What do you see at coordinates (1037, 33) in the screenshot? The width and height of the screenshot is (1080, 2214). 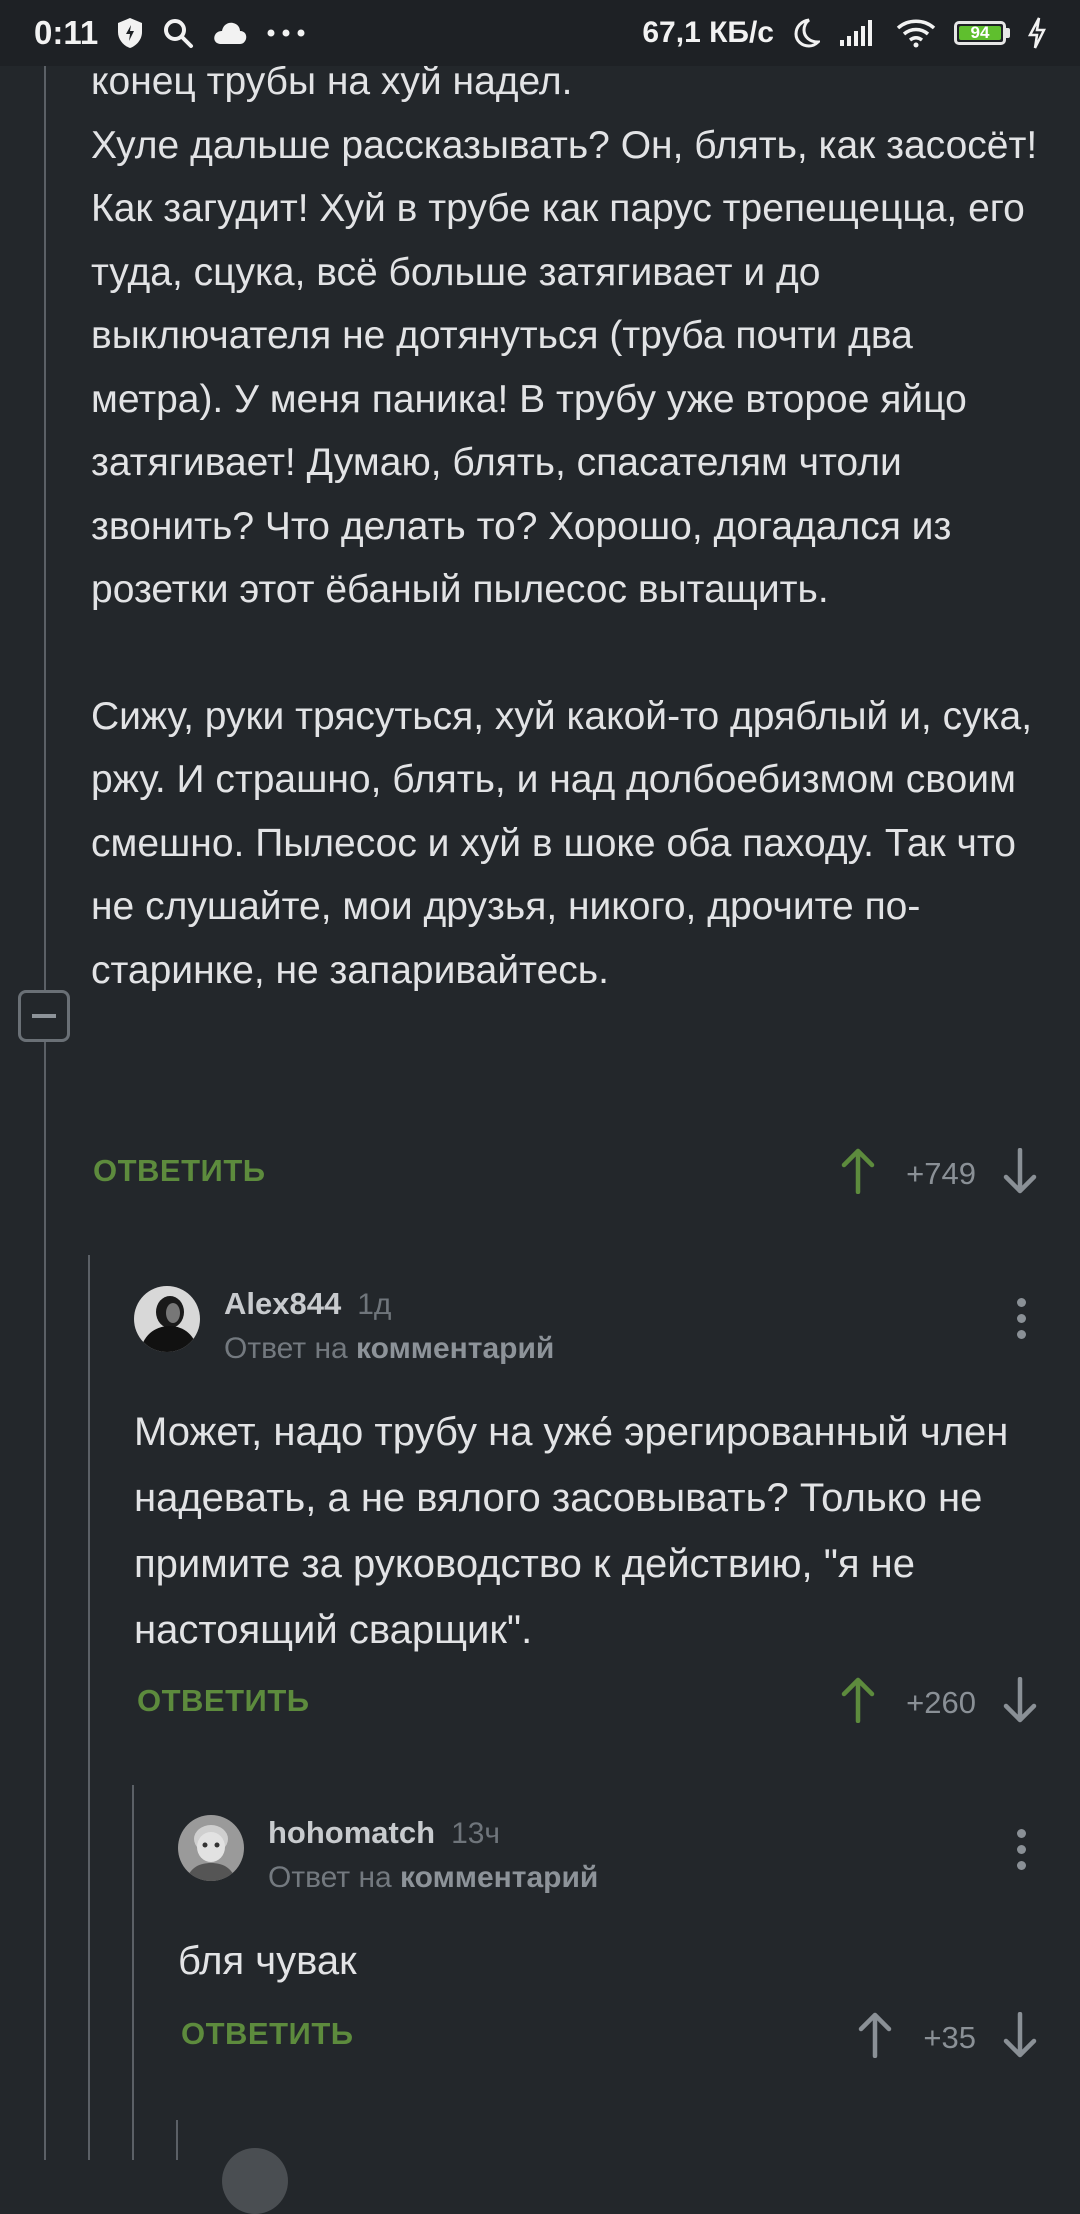 I see `charging-icon` at bounding box center [1037, 33].